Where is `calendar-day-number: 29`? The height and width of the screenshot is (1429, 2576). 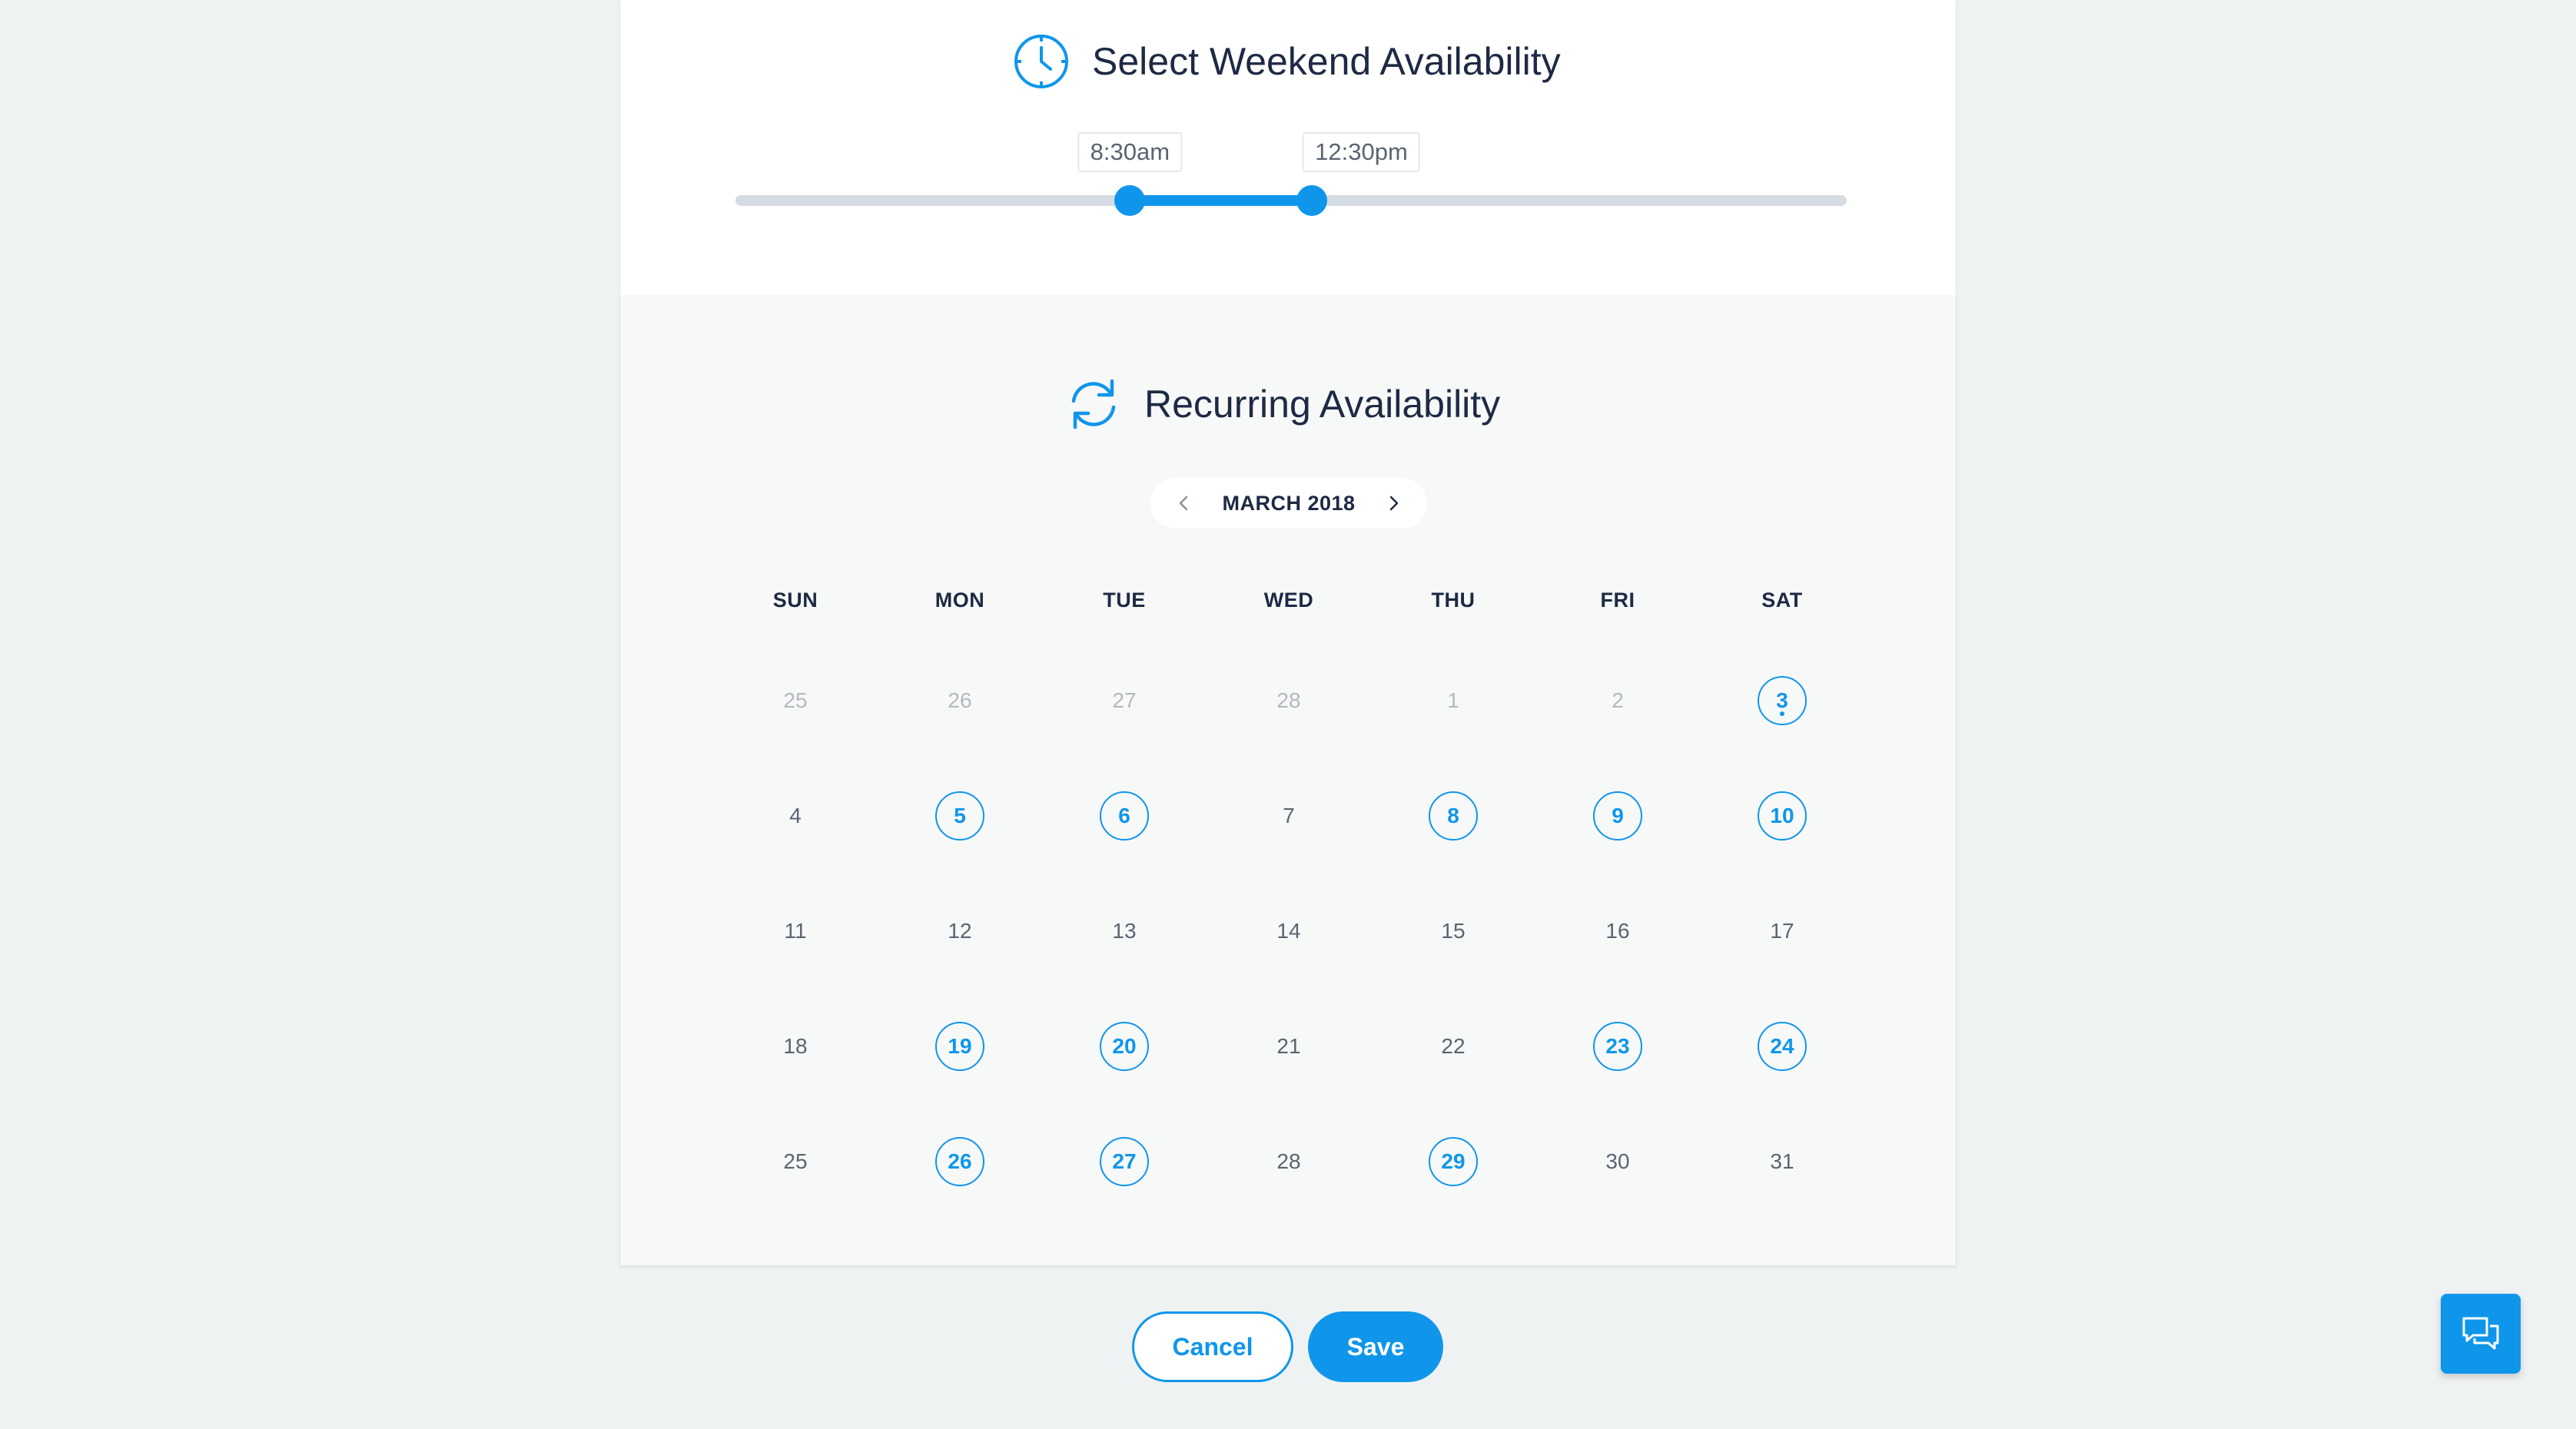 calendar-day-number: 29 is located at coordinates (1453, 1161).